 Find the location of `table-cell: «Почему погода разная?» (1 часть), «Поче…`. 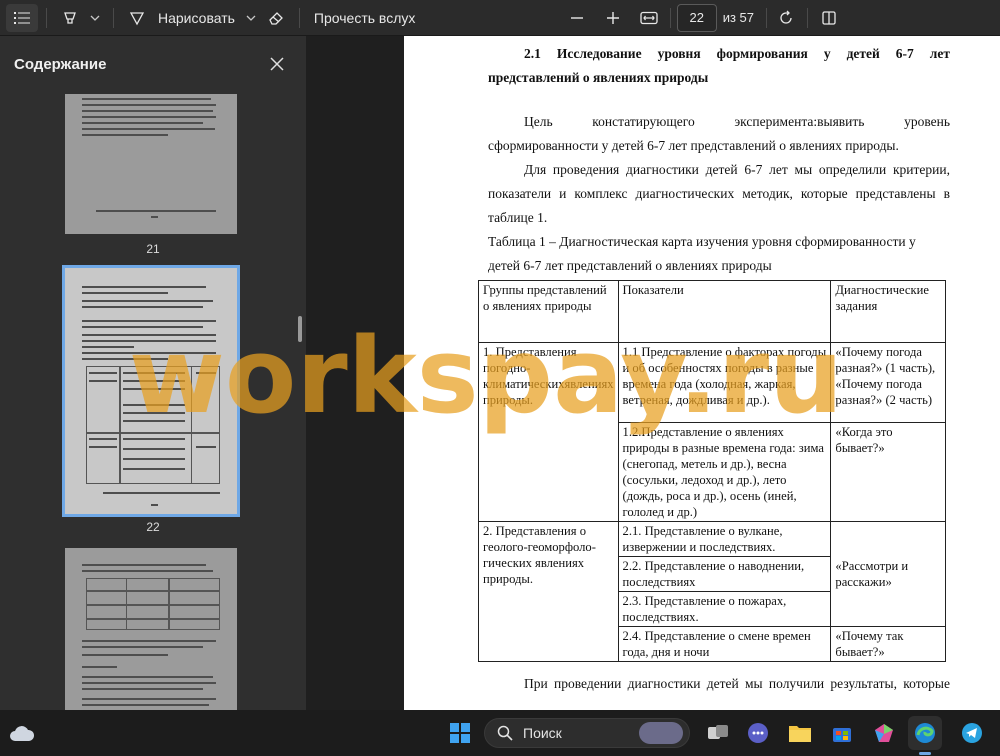

table-cell: «Почему погода разная?» (1 часть), «Поче… is located at coordinates (888, 382).